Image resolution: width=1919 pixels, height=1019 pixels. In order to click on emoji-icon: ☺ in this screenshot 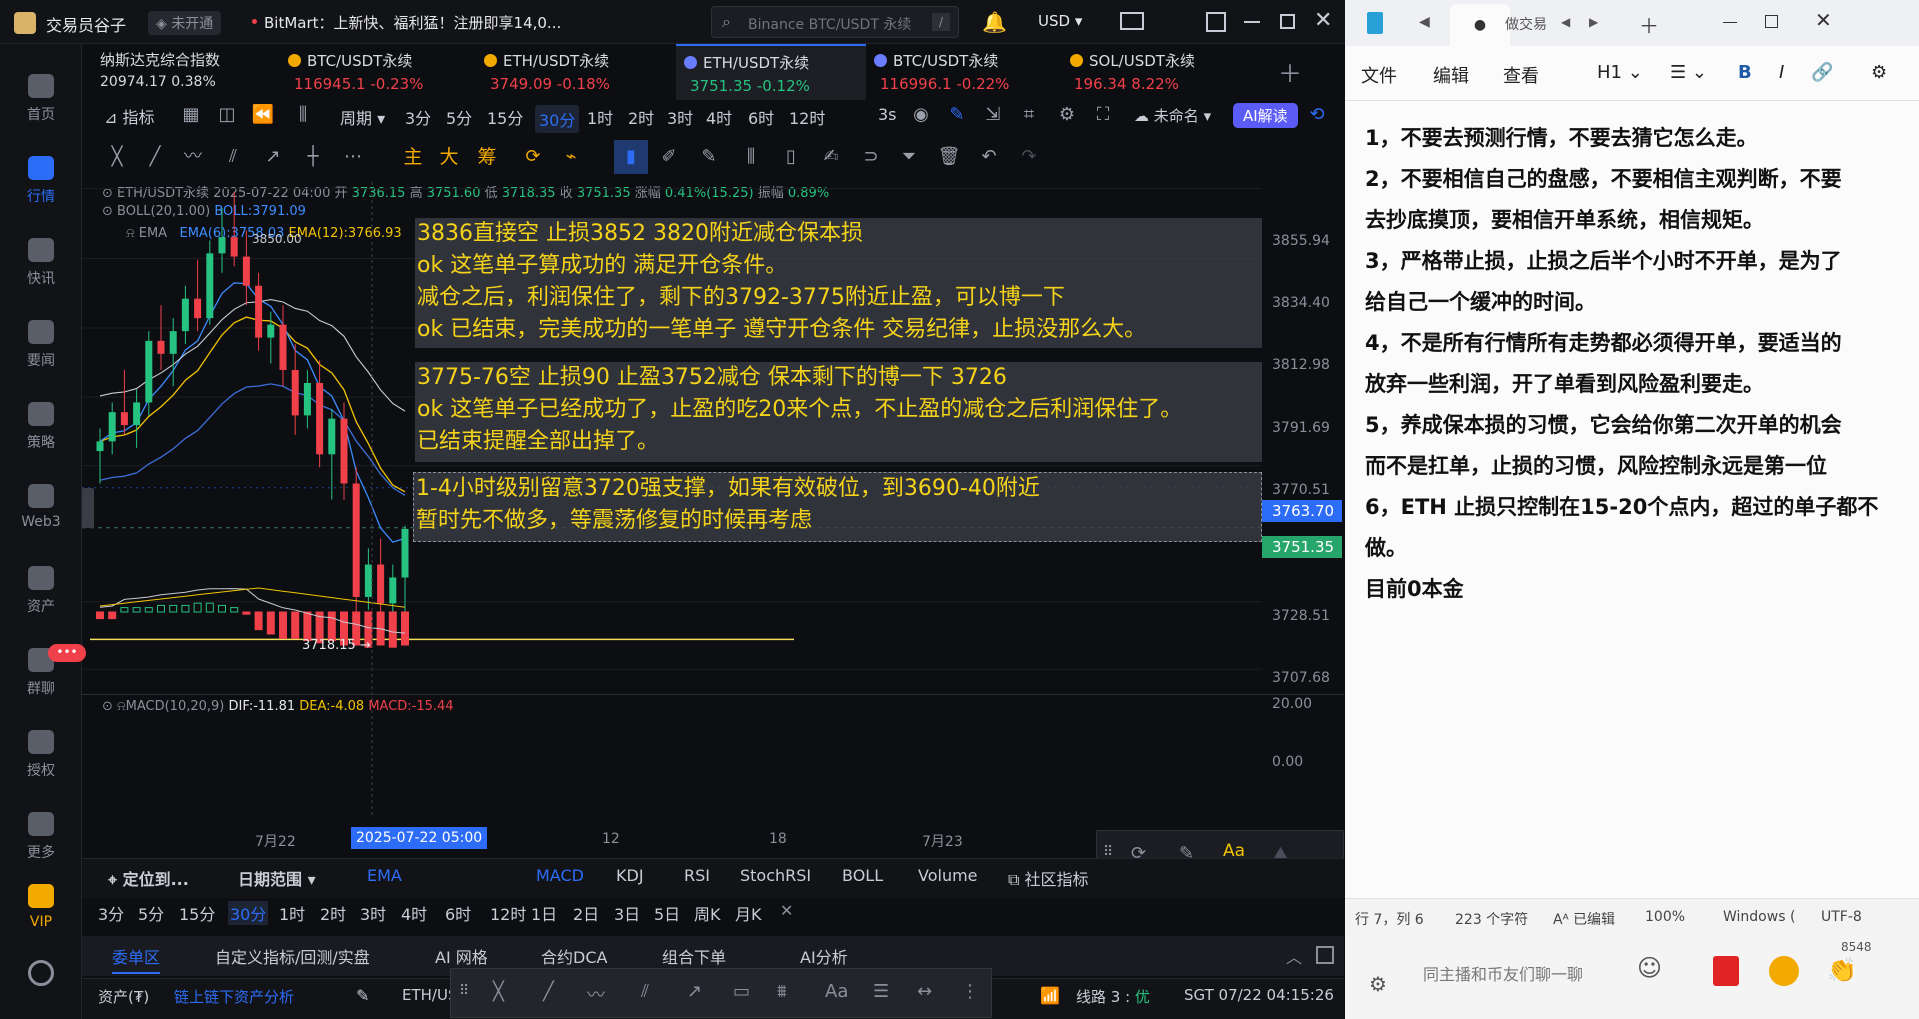, I will do `click(1649, 968)`.